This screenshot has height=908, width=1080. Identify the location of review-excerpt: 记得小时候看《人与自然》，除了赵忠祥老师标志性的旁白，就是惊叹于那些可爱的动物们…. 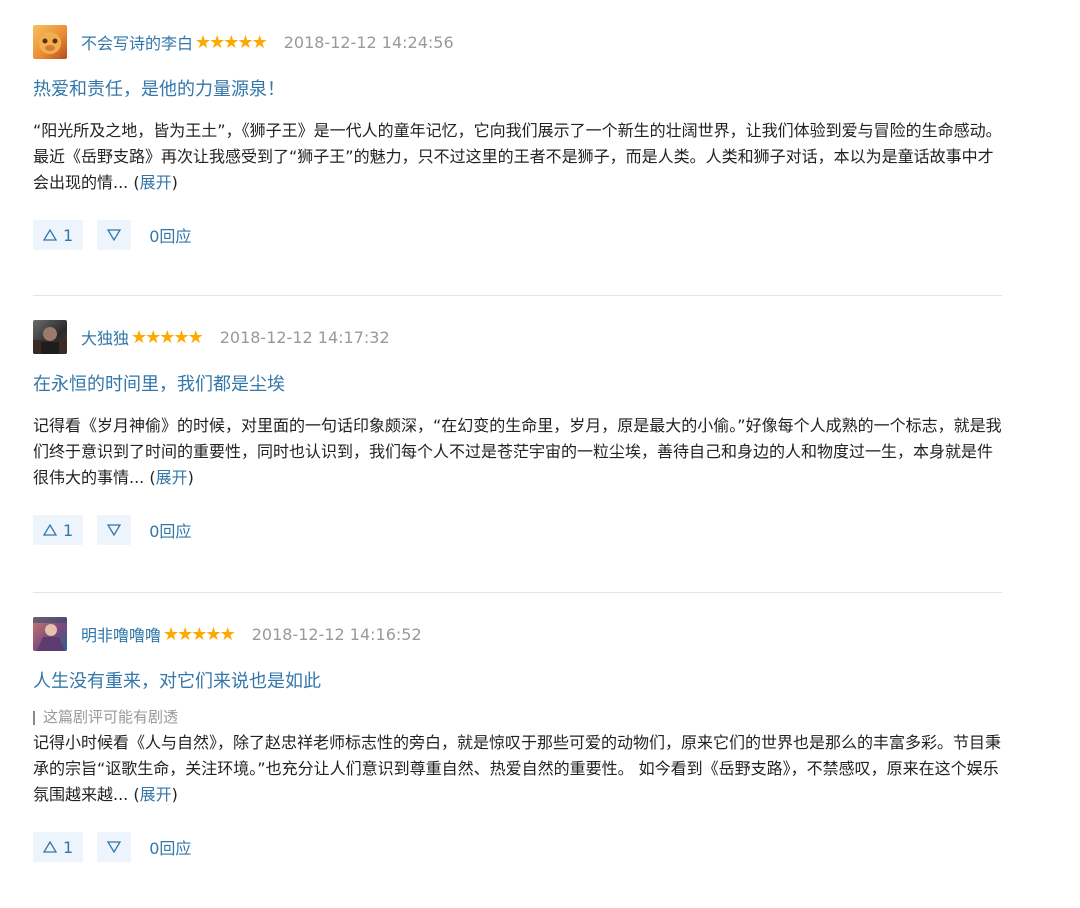
(517, 768).